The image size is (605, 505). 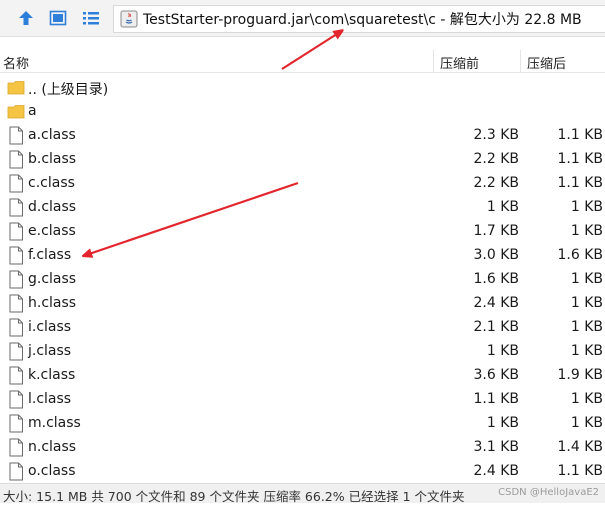 What do you see at coordinates (52, 207) in the screenshot?
I see `file-name: d.class` at bounding box center [52, 207].